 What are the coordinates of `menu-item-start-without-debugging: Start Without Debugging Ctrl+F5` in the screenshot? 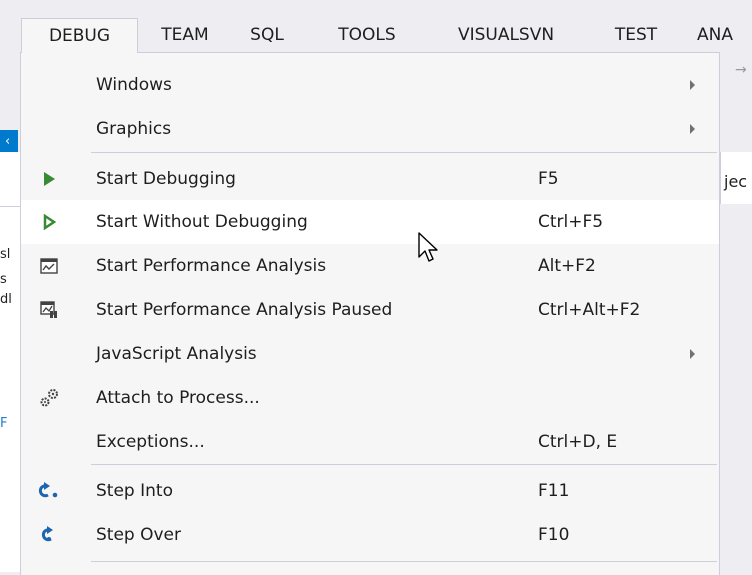 It's located at (370, 222).